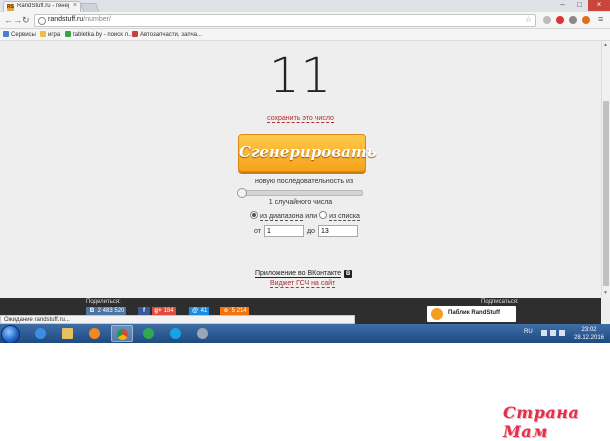 This screenshot has width=610, height=441. What do you see at coordinates (6, 34) in the screenshot?
I see `apps-grid-icon` at bounding box center [6, 34].